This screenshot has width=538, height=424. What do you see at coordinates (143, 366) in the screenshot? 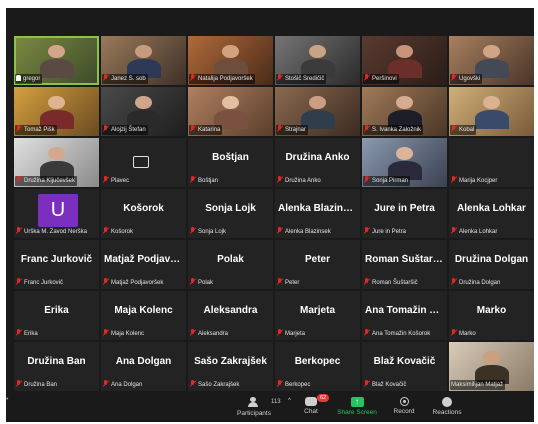
I see `participant-tile: Ana Dolgan Ana Dolgan` at bounding box center [143, 366].